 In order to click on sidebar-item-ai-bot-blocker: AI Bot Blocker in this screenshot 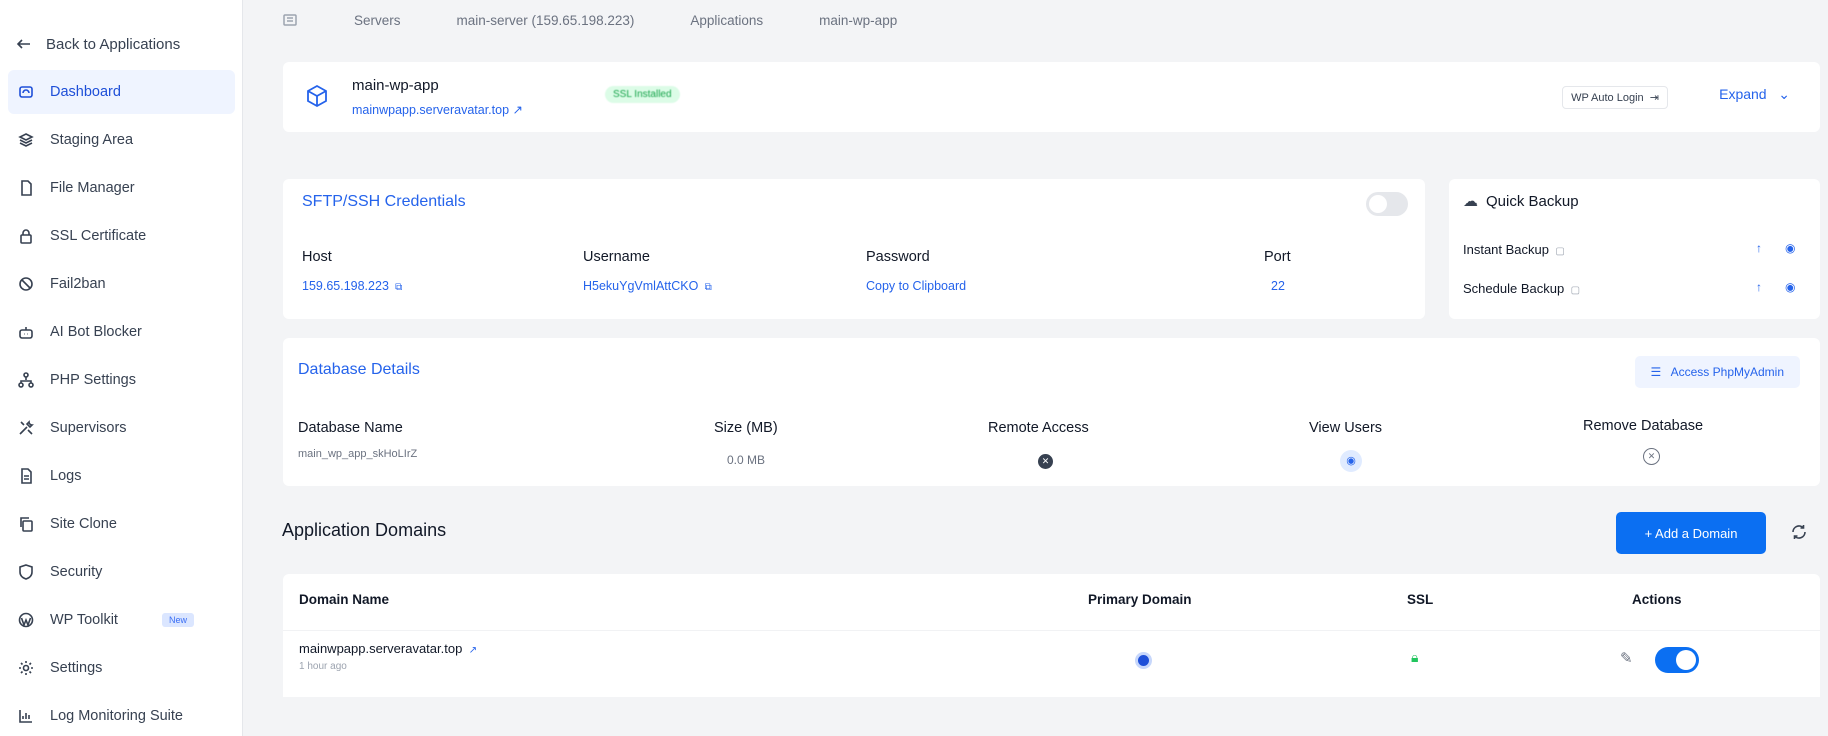, I will do `click(121, 332)`.